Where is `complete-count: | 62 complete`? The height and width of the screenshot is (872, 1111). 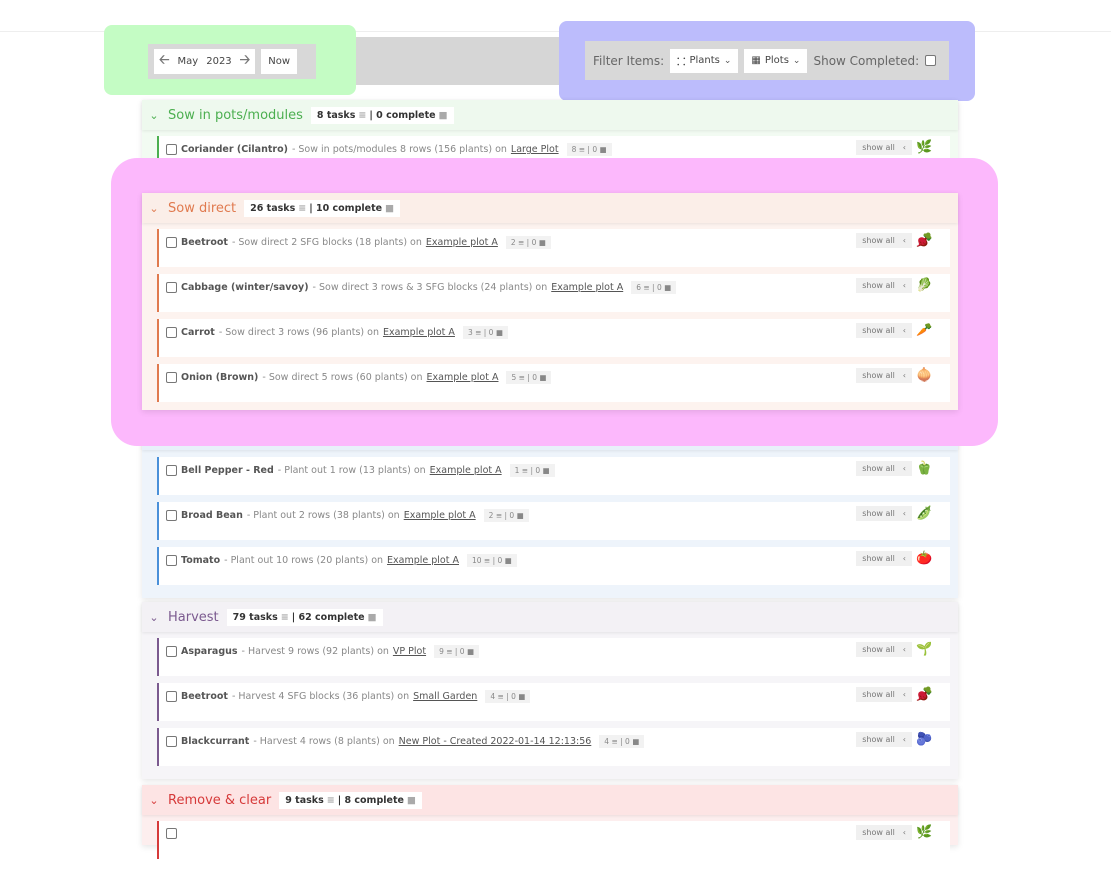 complete-count: | 62 complete is located at coordinates (328, 617).